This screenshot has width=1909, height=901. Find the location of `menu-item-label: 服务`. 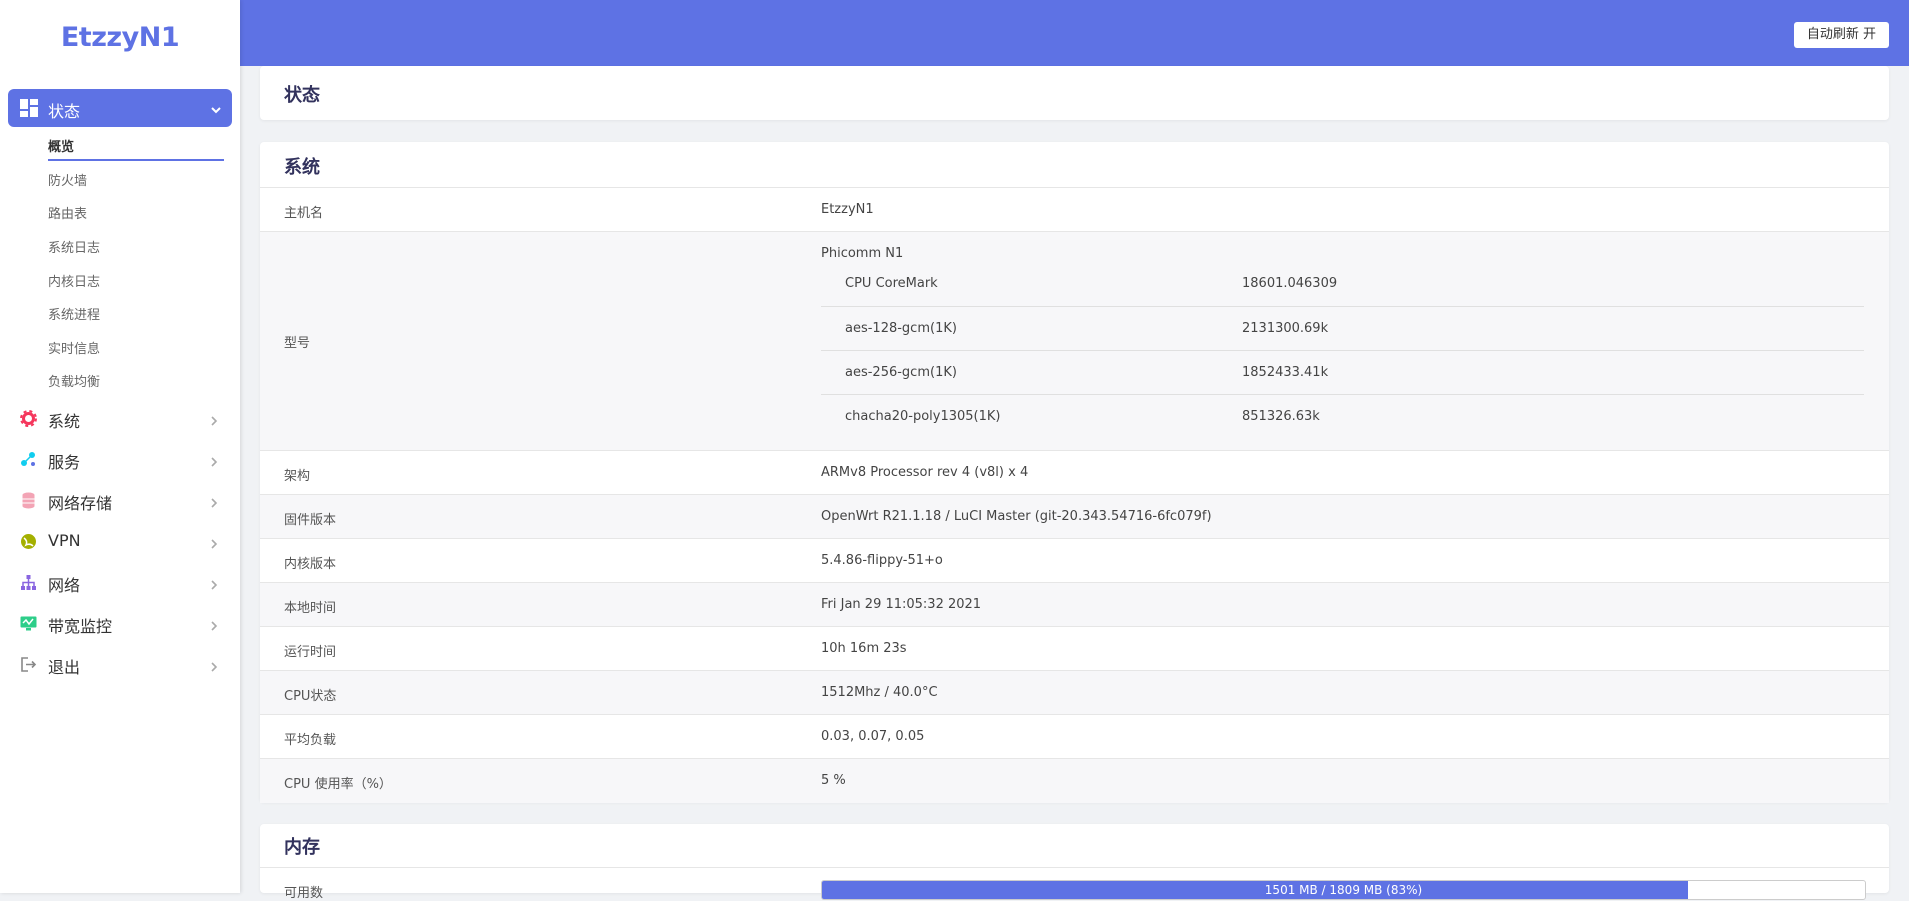

menu-item-label: 服务 is located at coordinates (64, 462).